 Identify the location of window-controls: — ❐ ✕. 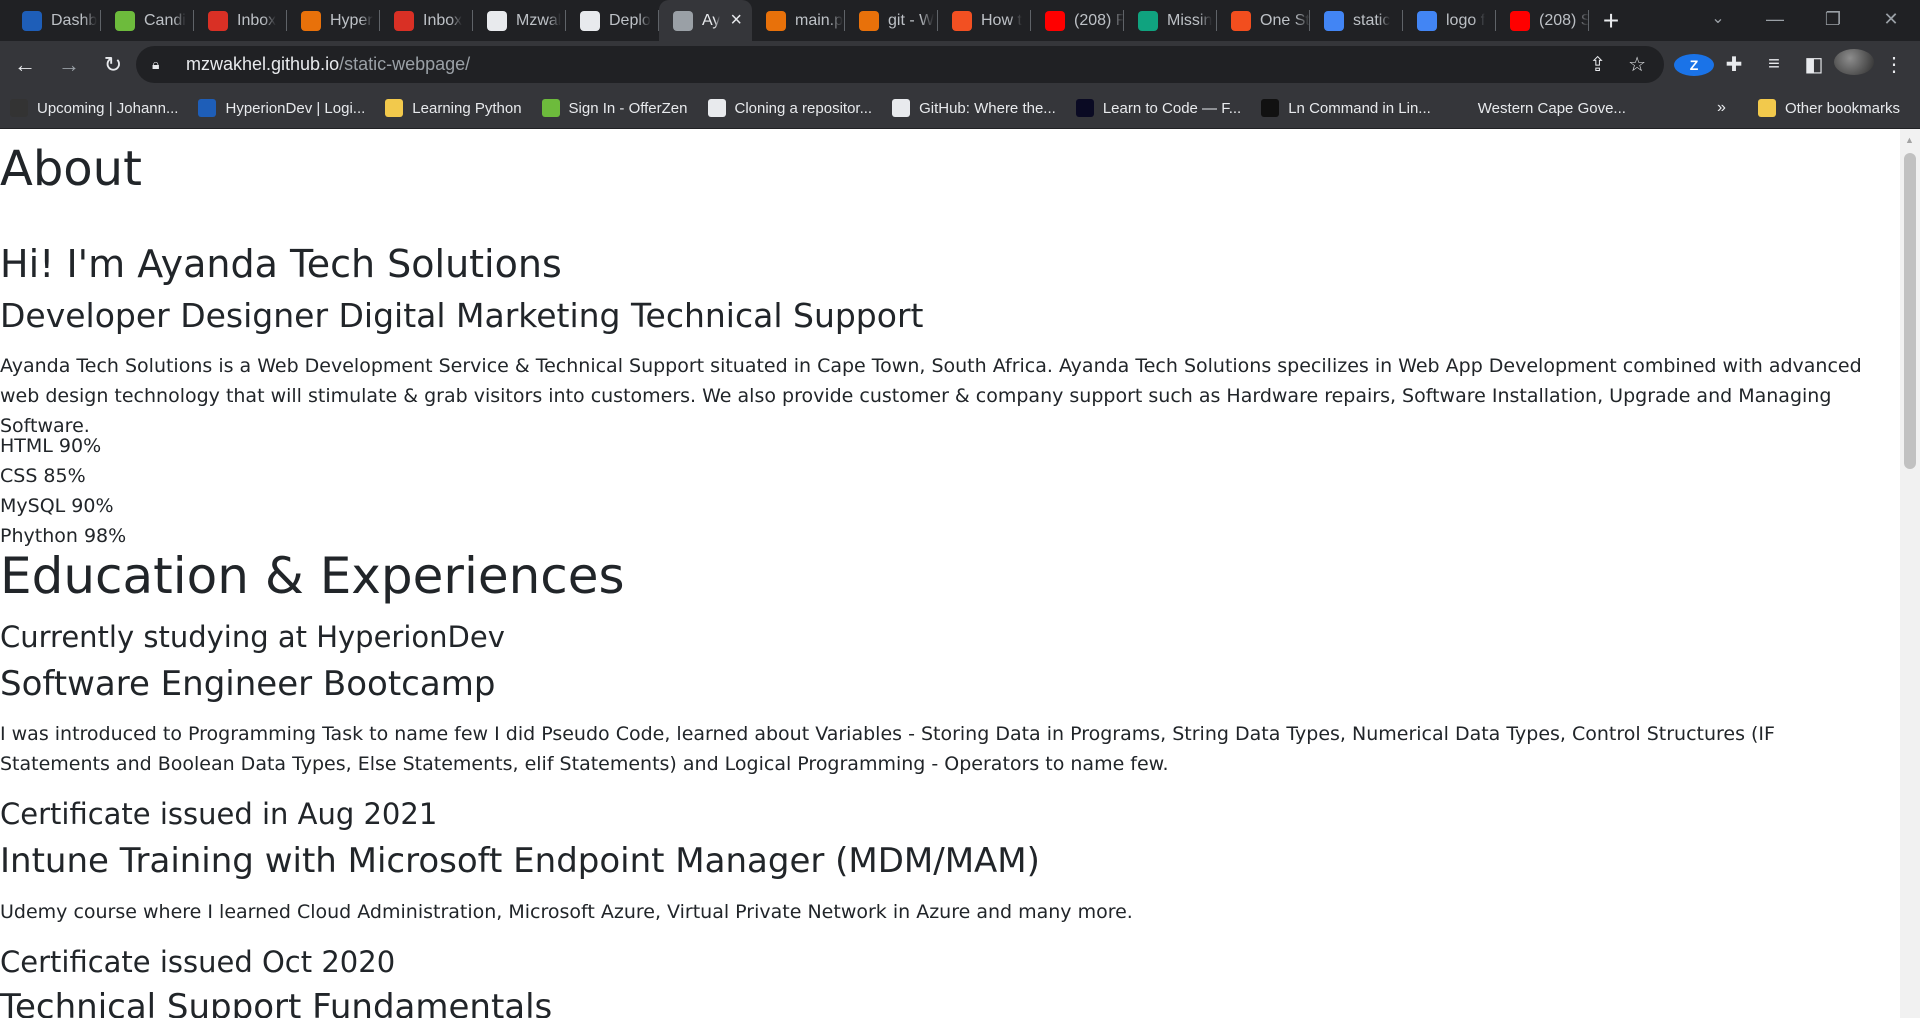
(1833, 20).